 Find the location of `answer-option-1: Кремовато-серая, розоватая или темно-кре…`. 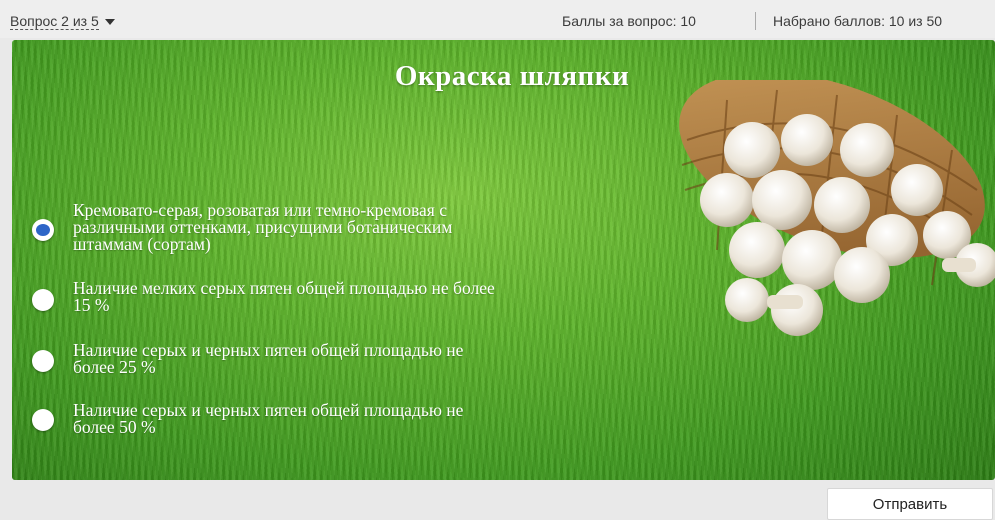

answer-option-1: Кремовато-серая, розоватая или темно-кре… is located at coordinates (242, 227).